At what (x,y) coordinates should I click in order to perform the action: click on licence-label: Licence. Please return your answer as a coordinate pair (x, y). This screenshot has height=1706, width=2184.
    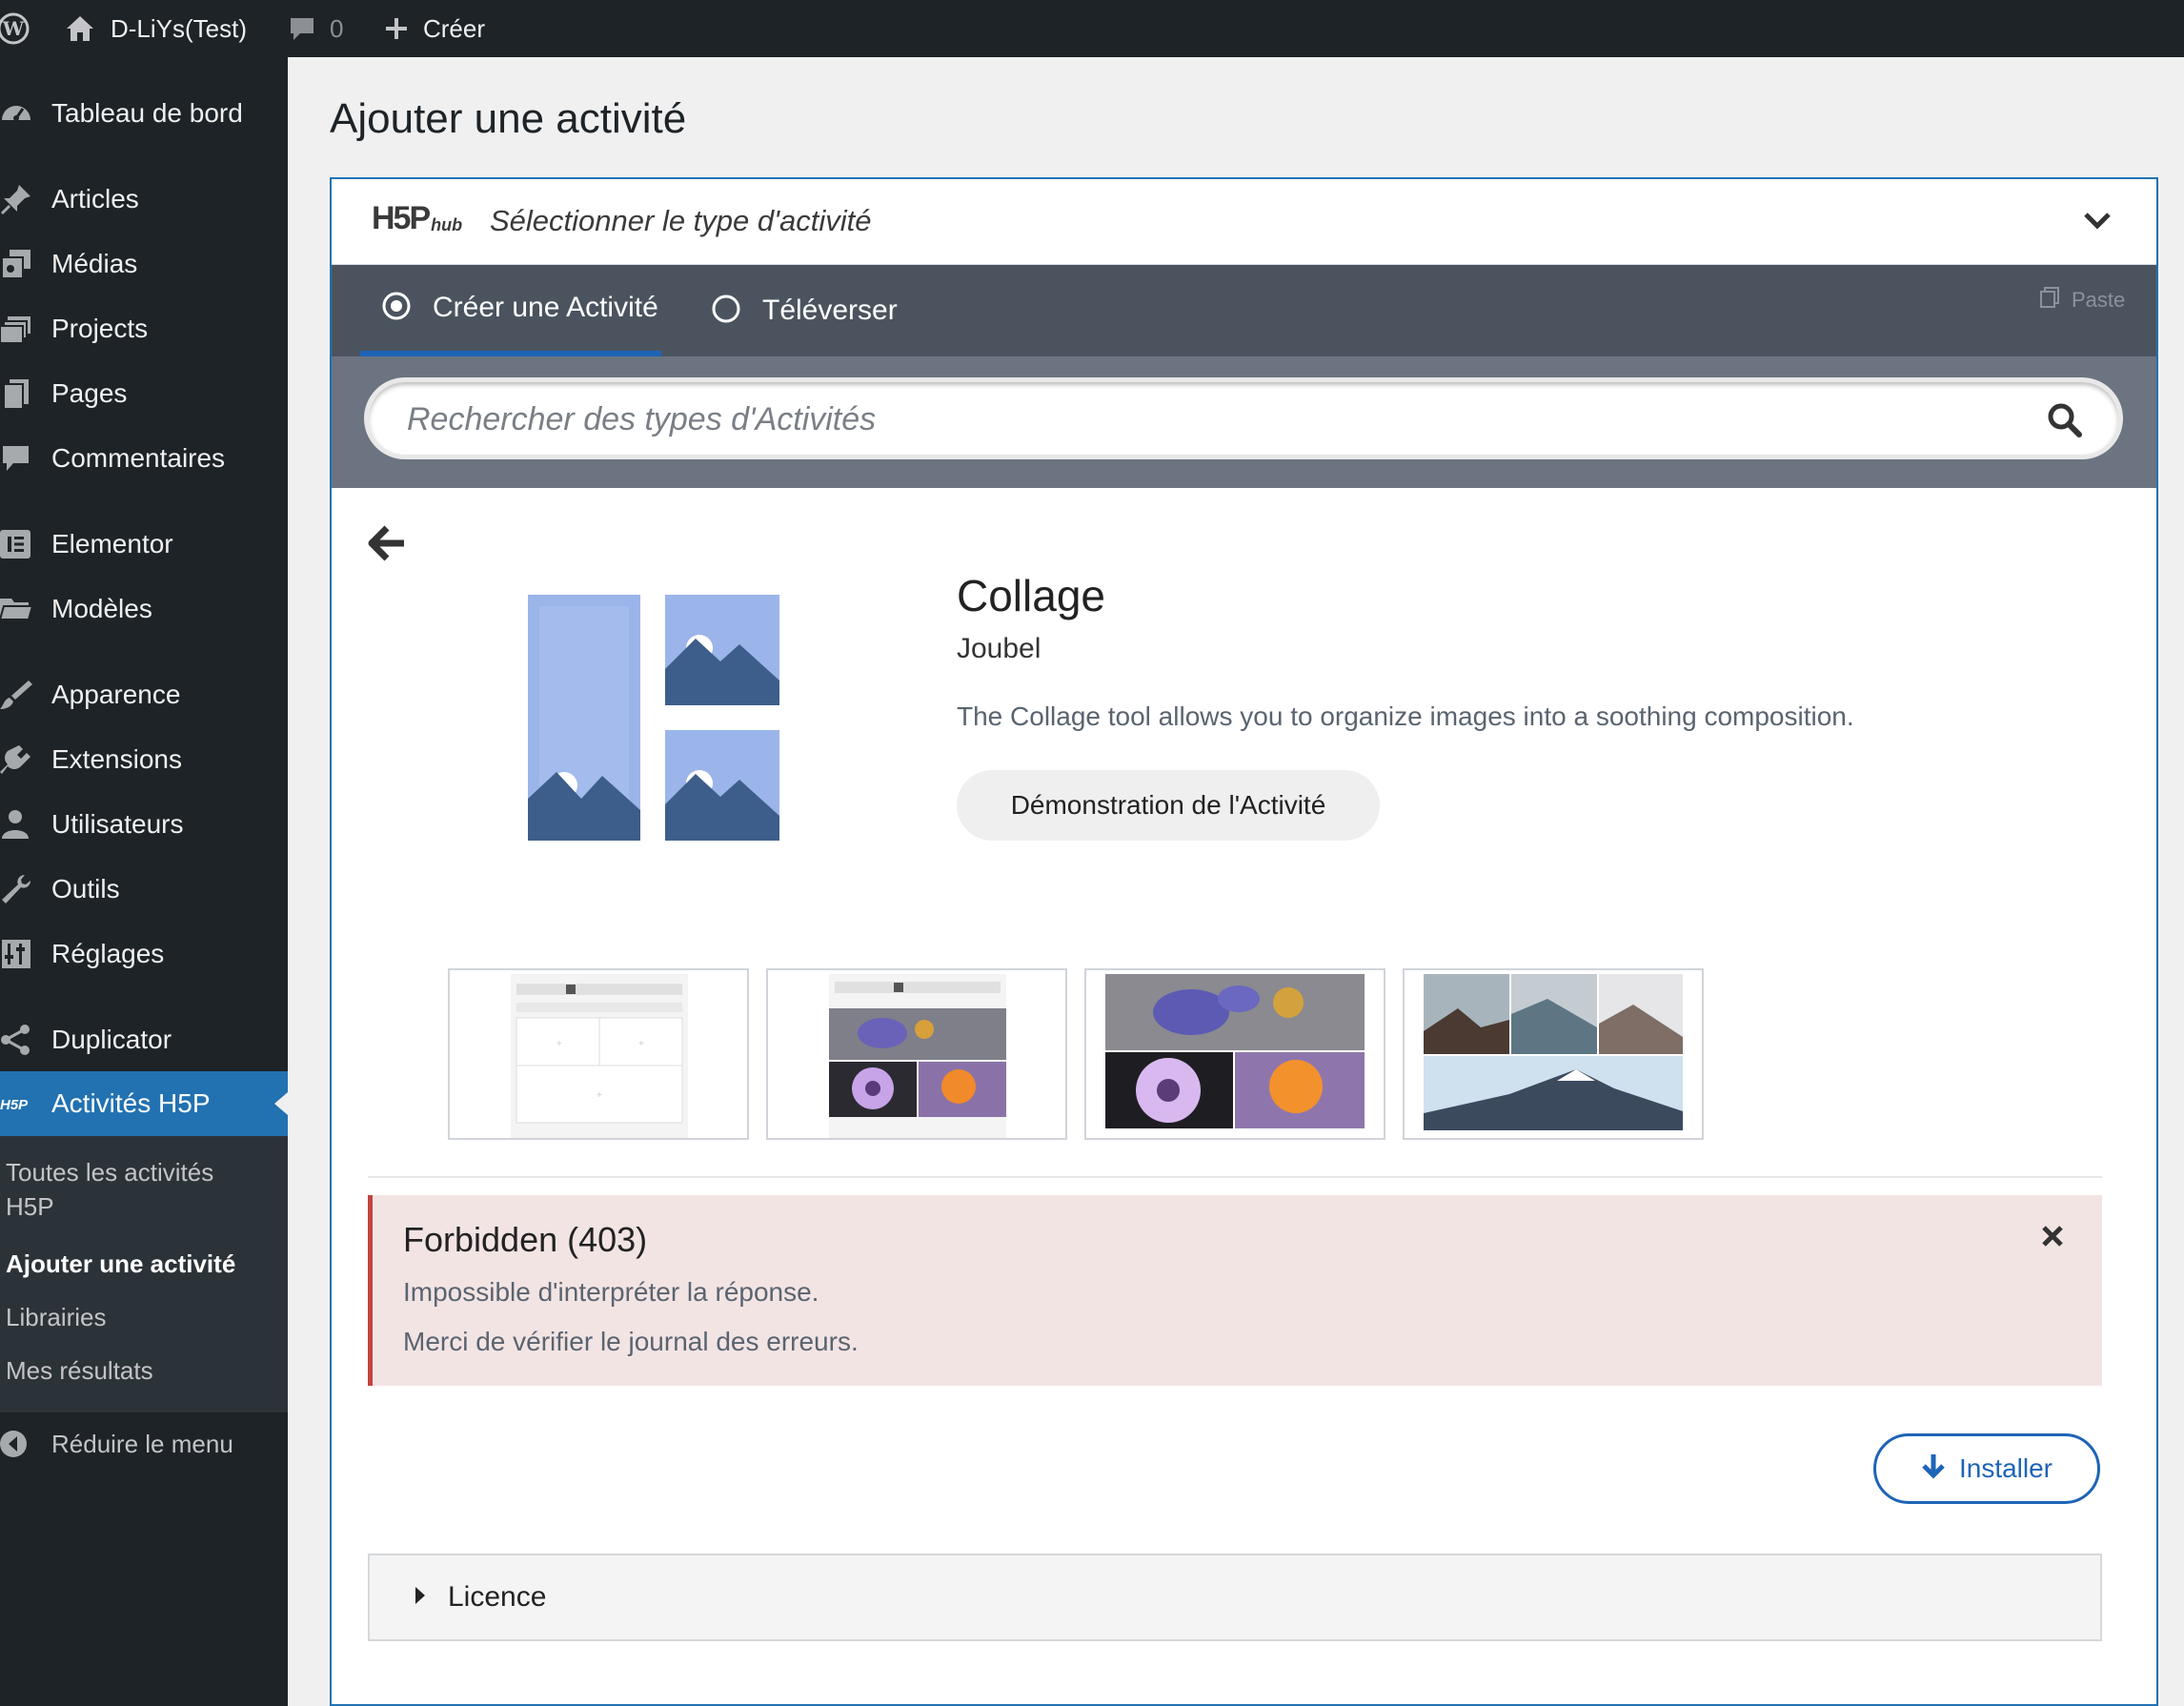
    Looking at the image, I should click on (497, 1597).